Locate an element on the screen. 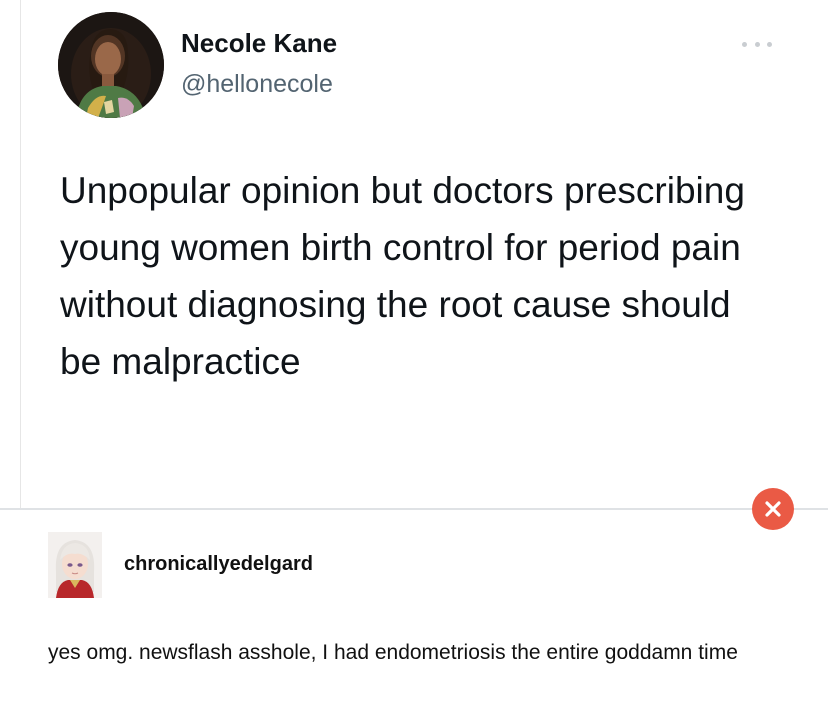 The image size is (828, 715). close-icon is located at coordinates (773, 509).